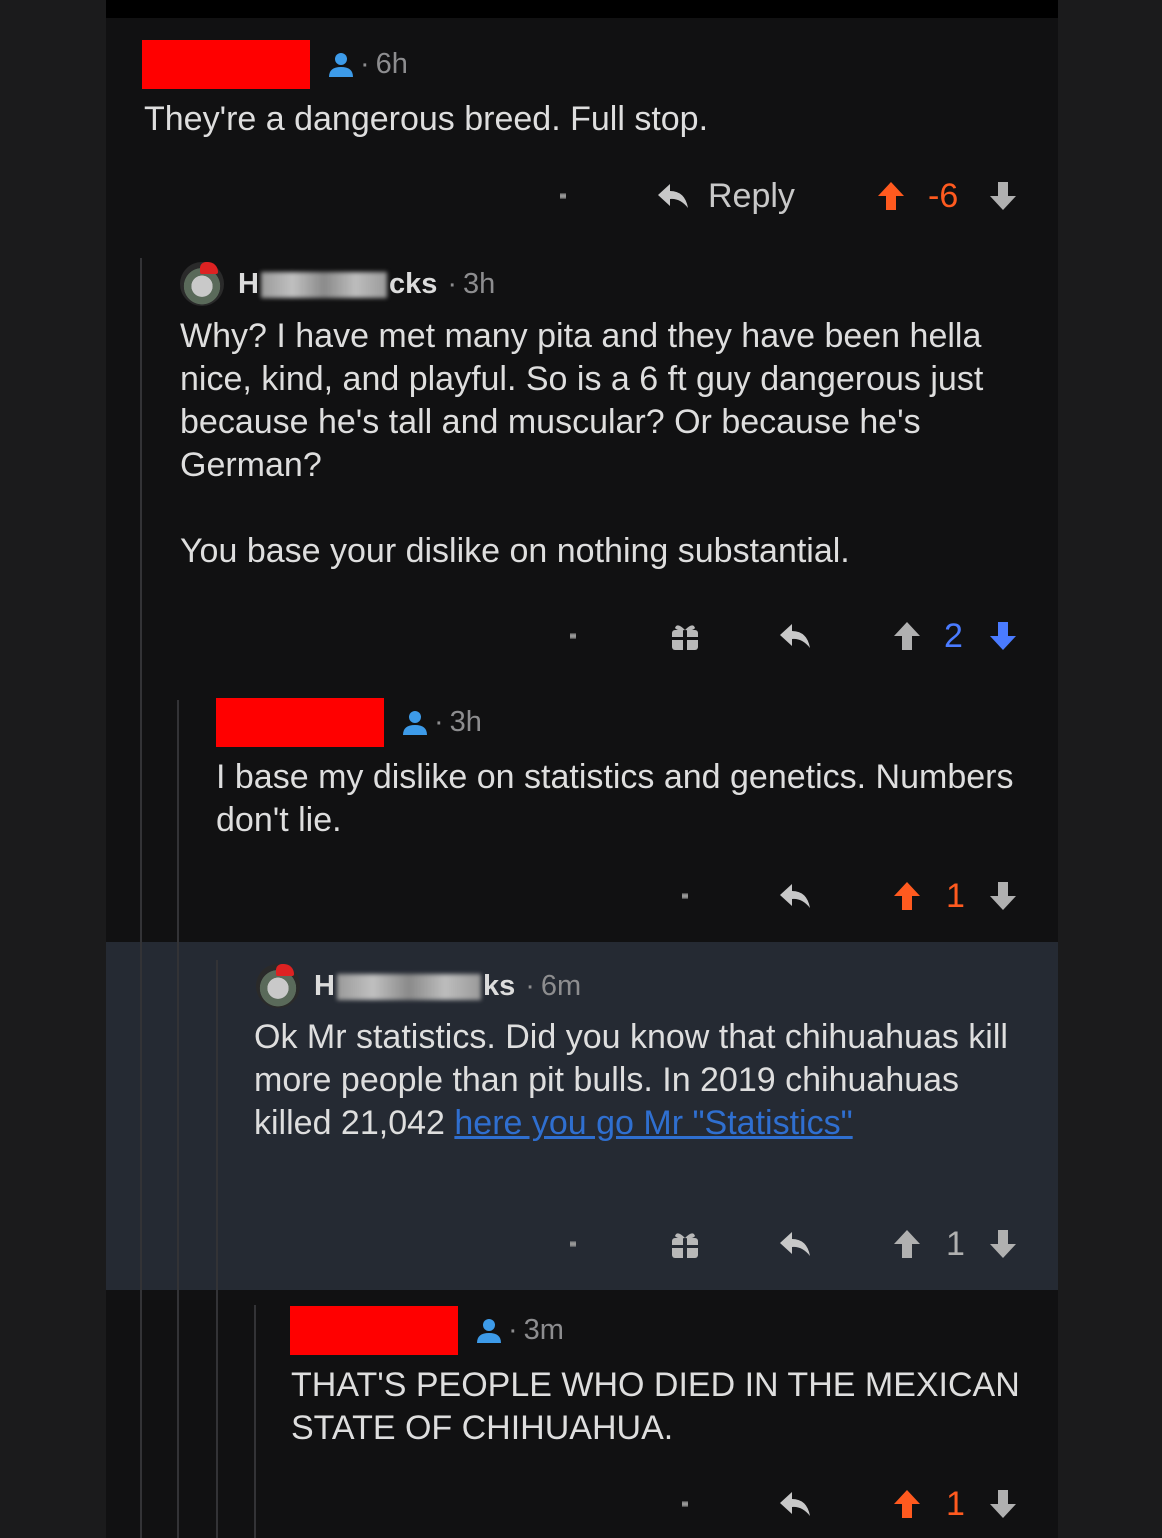  I want to click on statistics-link: here you go Mr "Statistics", so click(653, 1123).